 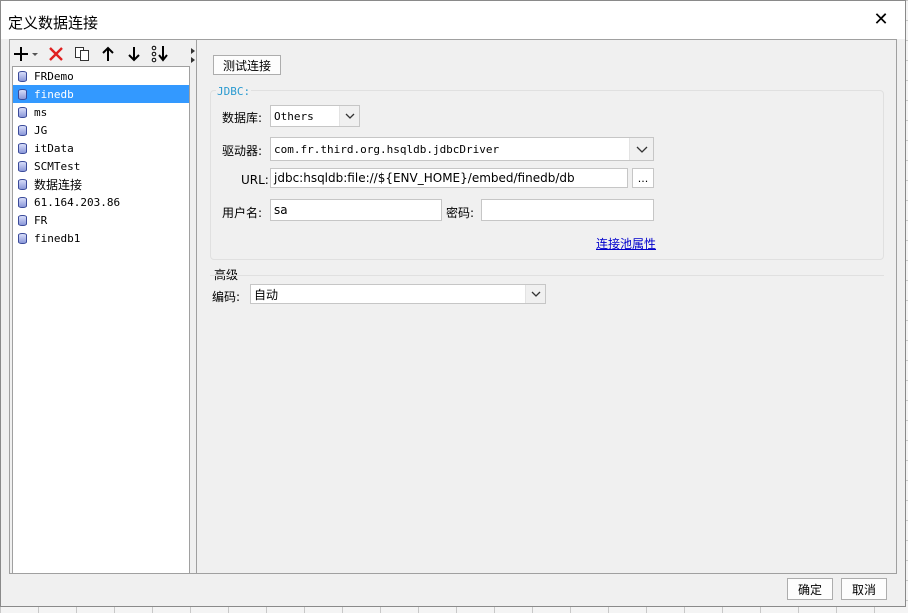 I want to click on username-label: 用户名:, so click(x=242, y=213).